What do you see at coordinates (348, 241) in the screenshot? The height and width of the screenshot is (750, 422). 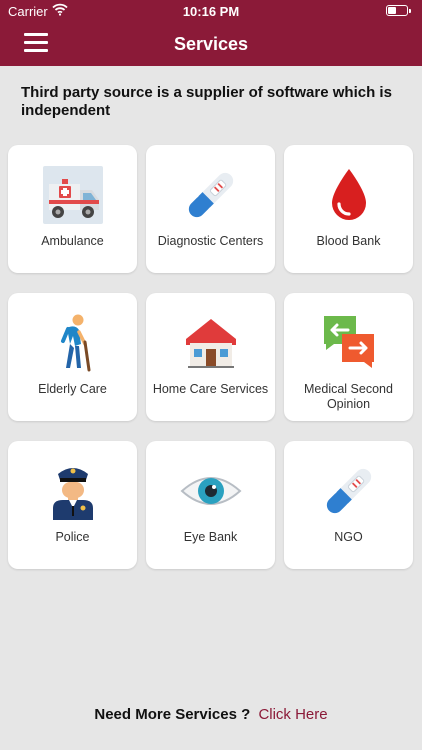 I see `service-label: Blood Bank` at bounding box center [348, 241].